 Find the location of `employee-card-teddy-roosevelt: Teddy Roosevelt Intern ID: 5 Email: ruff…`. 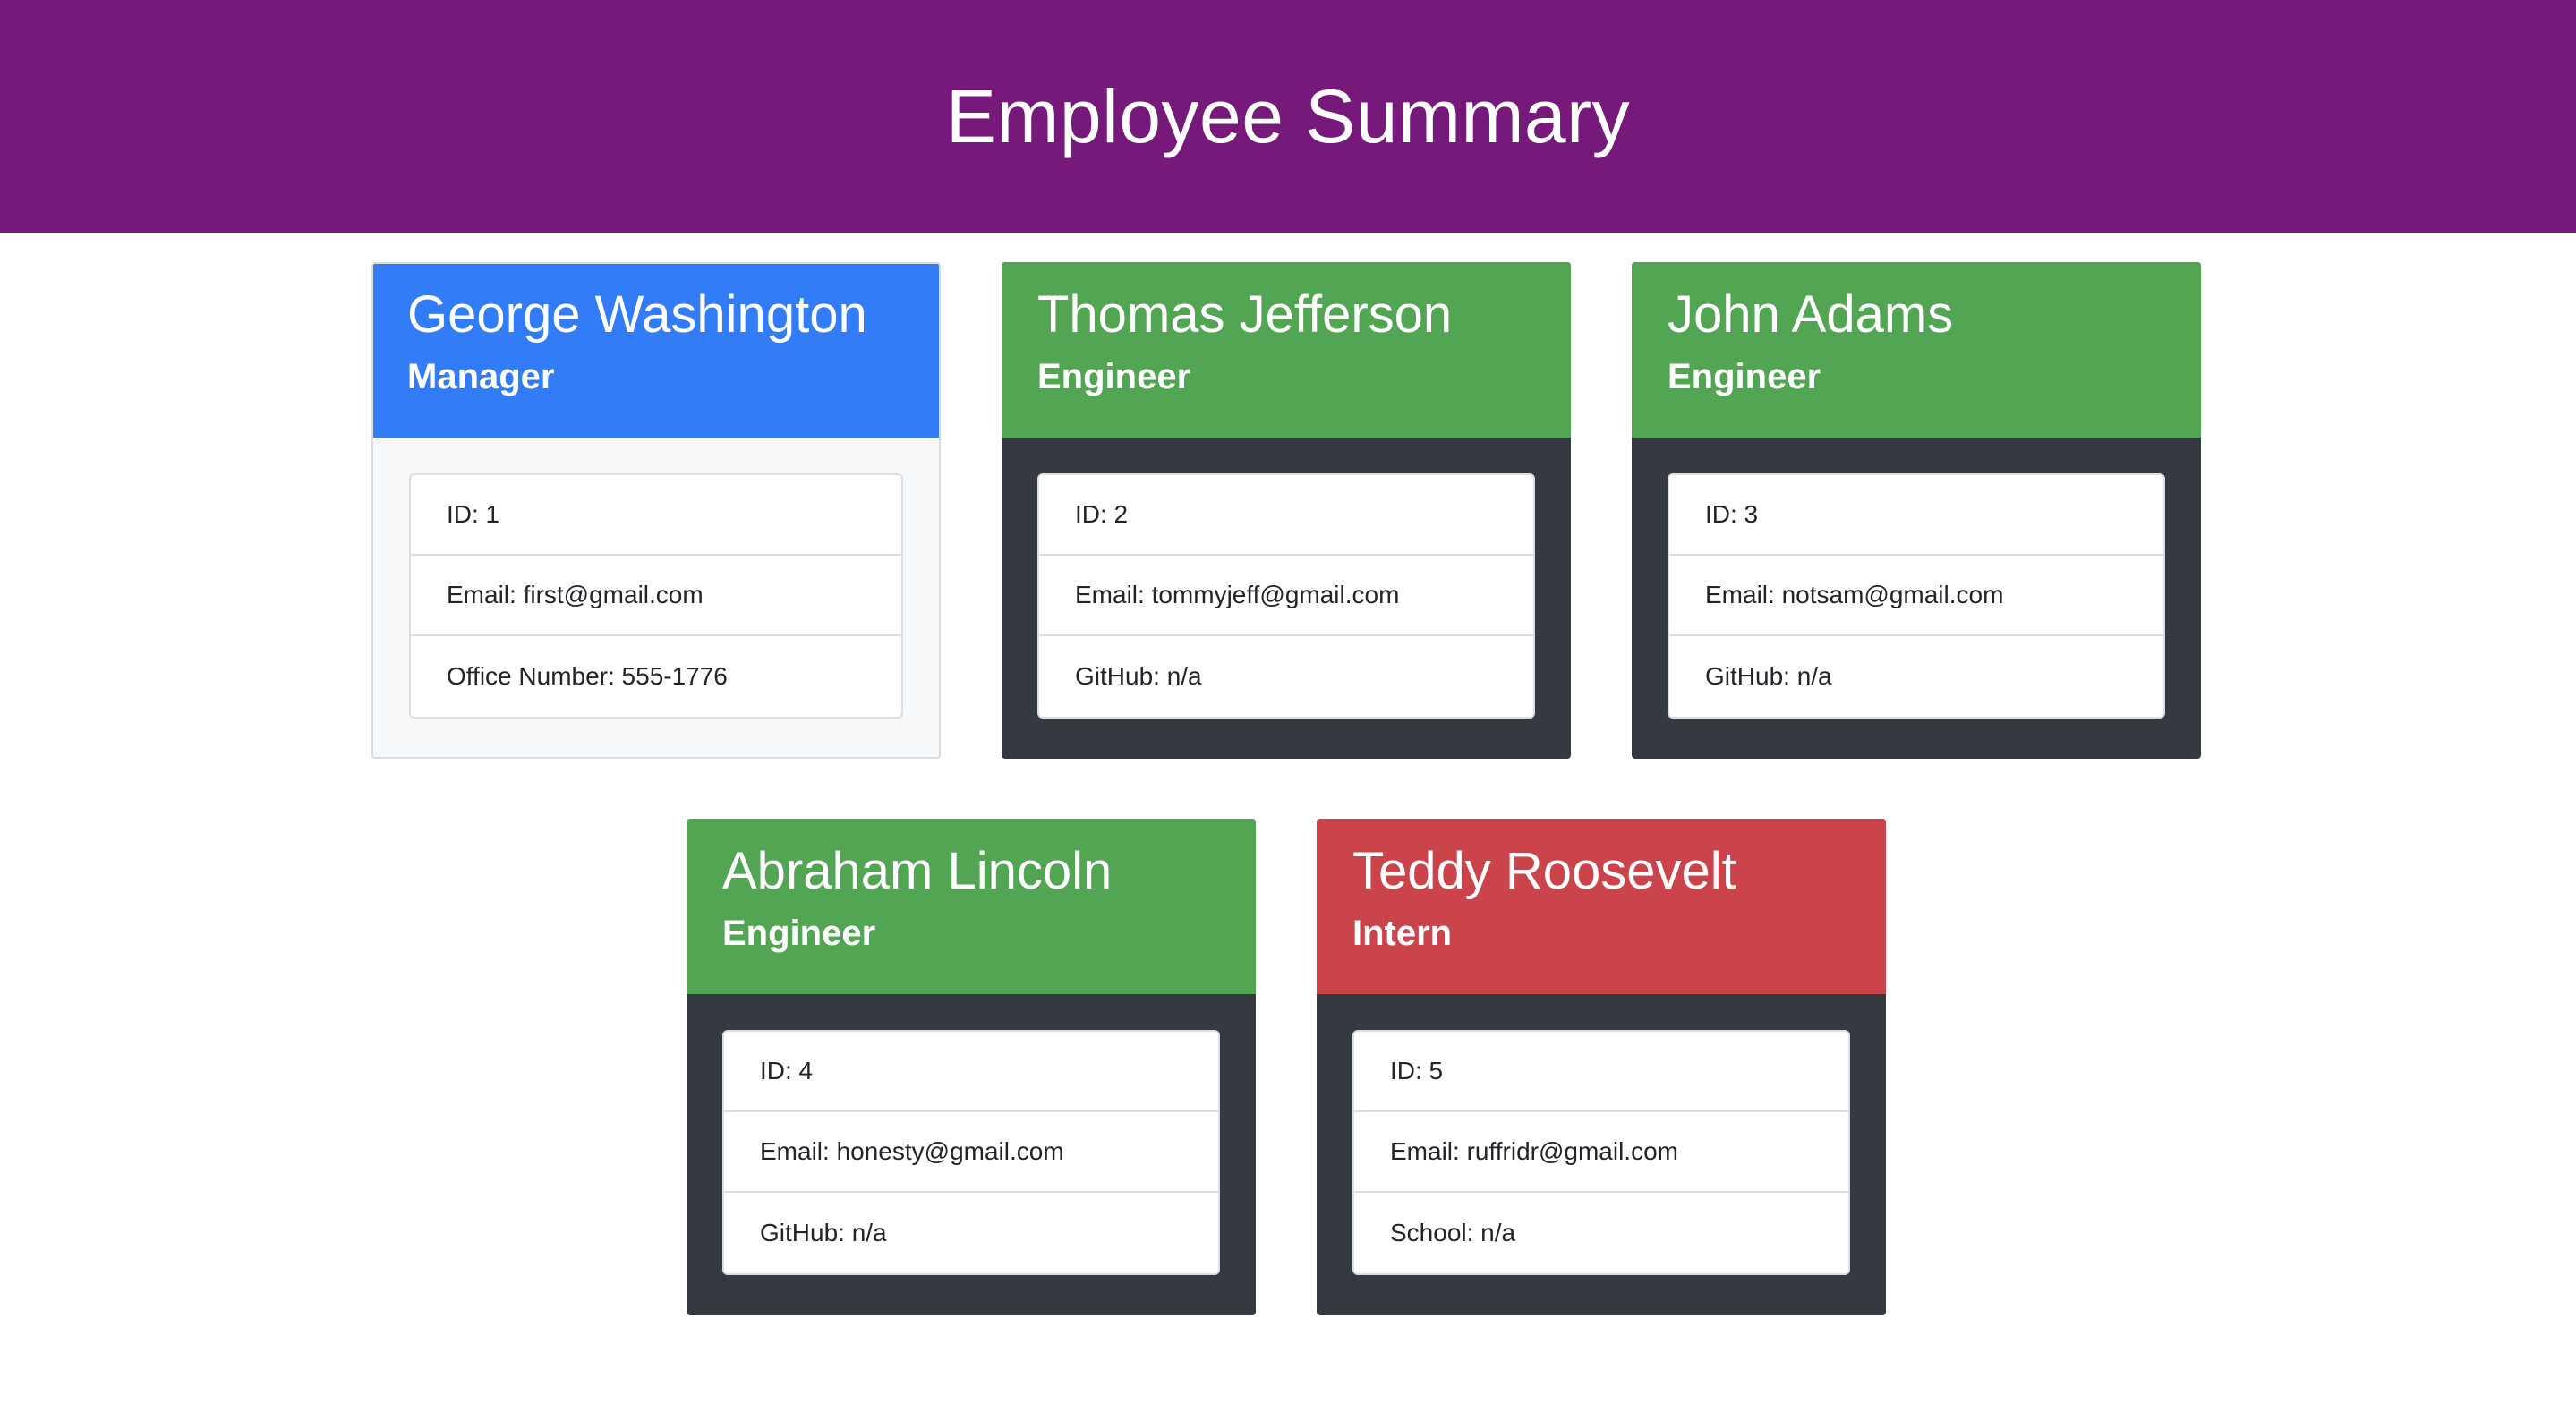

employee-card-teddy-roosevelt: Teddy Roosevelt Intern ID: 5 Email: ruff… is located at coordinates (1601, 1067).